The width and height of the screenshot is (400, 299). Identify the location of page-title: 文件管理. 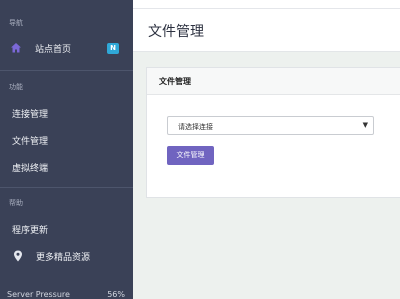
(176, 32).